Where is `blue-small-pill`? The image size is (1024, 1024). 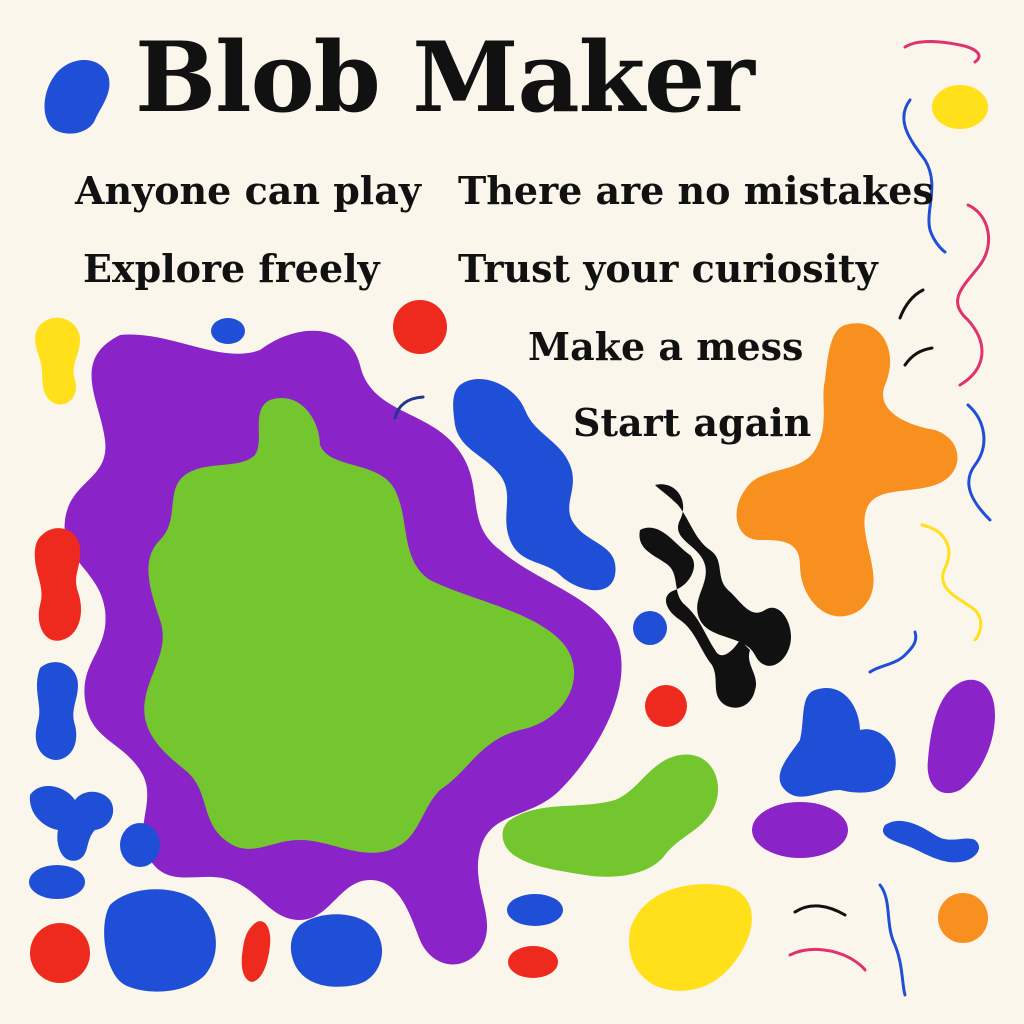 blue-small-pill is located at coordinates (535, 910).